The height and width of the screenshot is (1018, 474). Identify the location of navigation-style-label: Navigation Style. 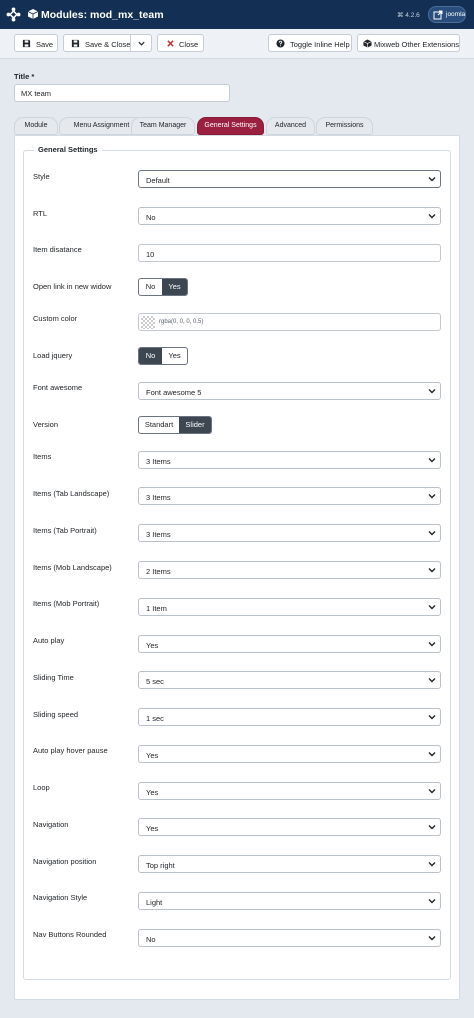
(60, 897).